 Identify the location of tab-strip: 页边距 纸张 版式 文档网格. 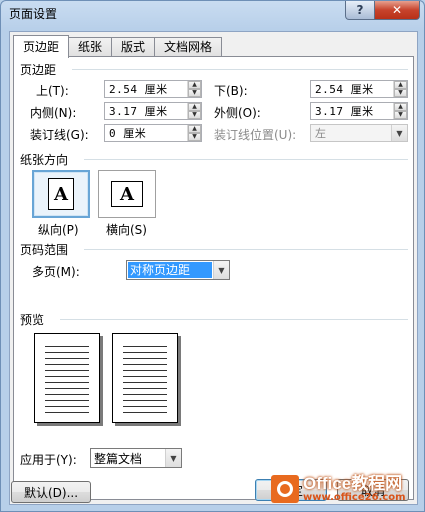
(118, 46).